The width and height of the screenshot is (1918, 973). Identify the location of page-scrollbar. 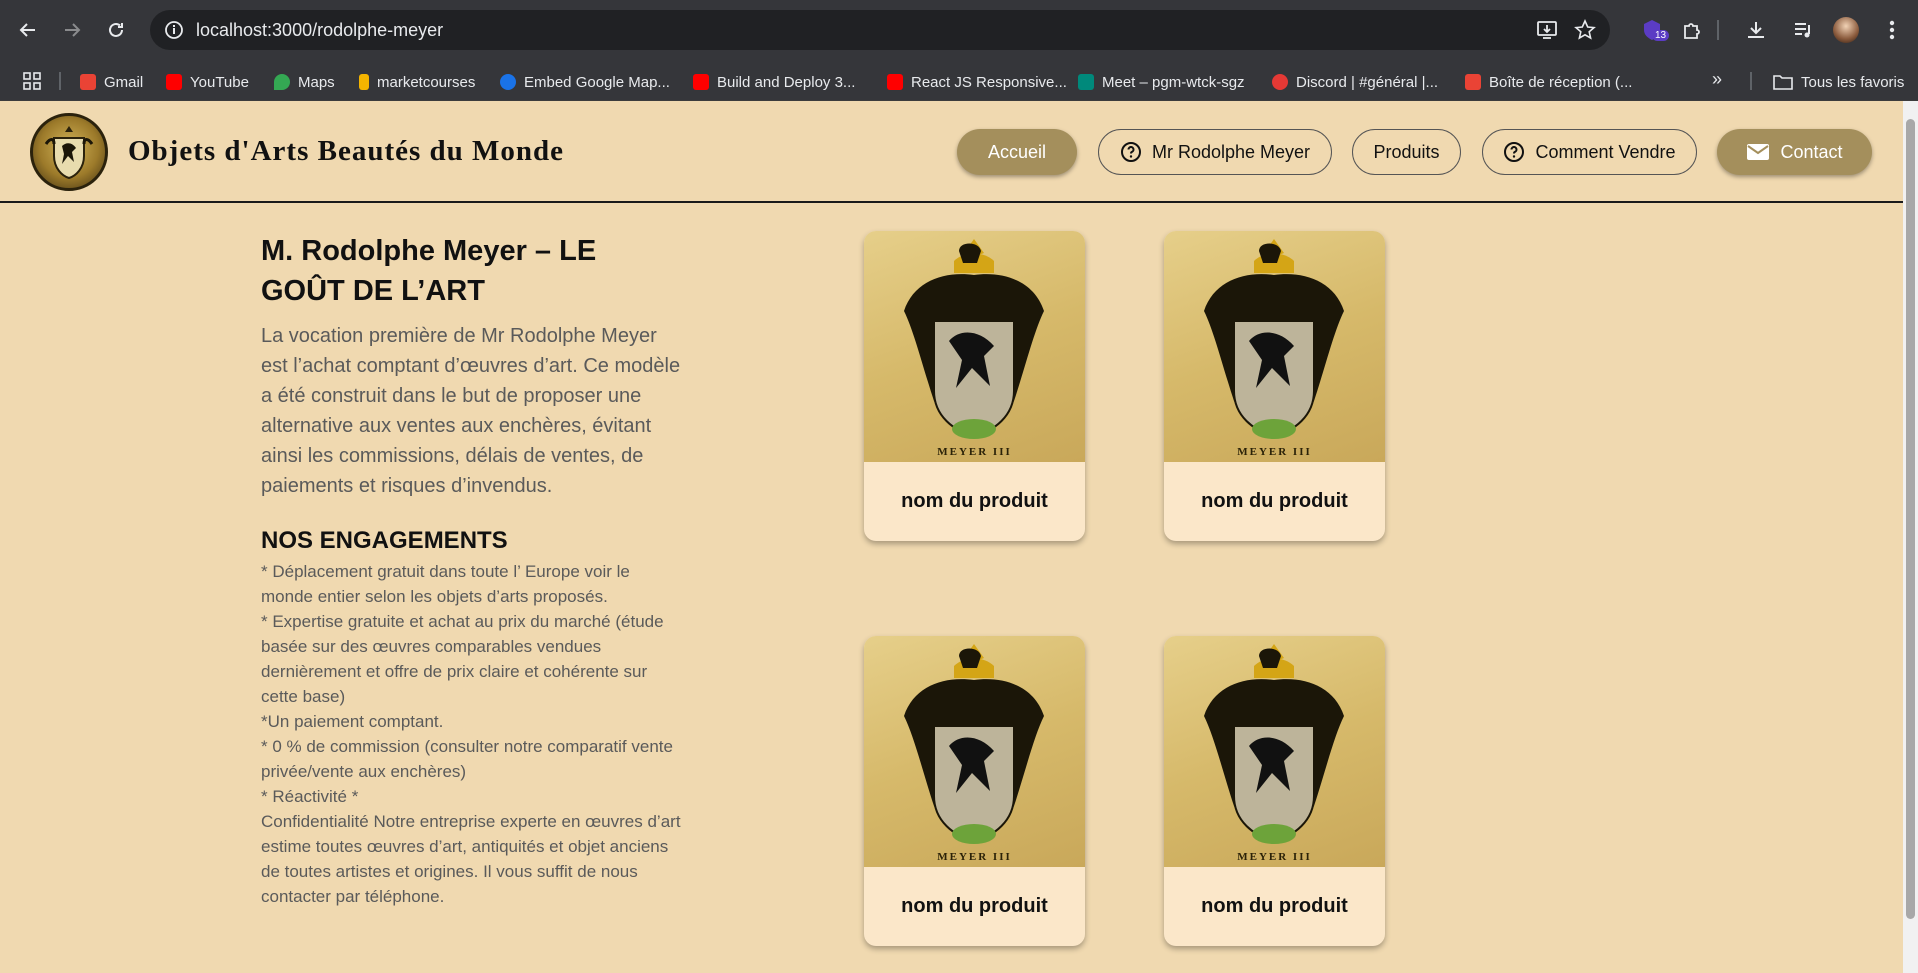
(1910, 537).